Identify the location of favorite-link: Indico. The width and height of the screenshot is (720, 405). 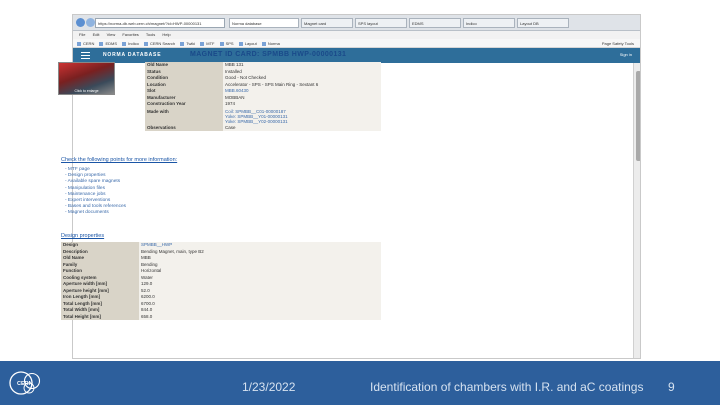
(130, 43).